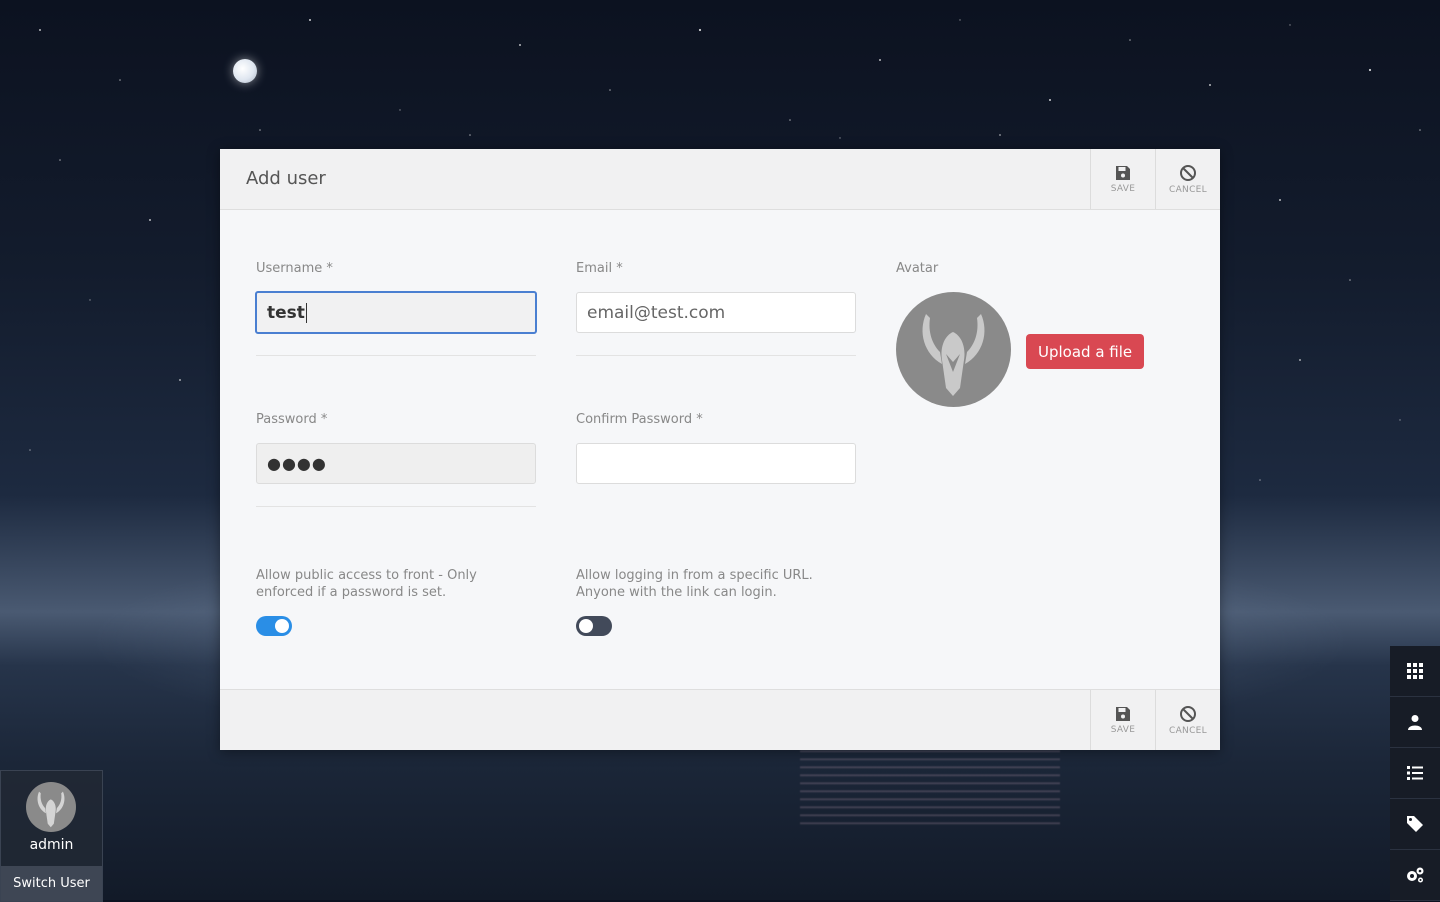 This screenshot has width=1440, height=902. I want to click on side-menu-item-users, so click(1415, 722).